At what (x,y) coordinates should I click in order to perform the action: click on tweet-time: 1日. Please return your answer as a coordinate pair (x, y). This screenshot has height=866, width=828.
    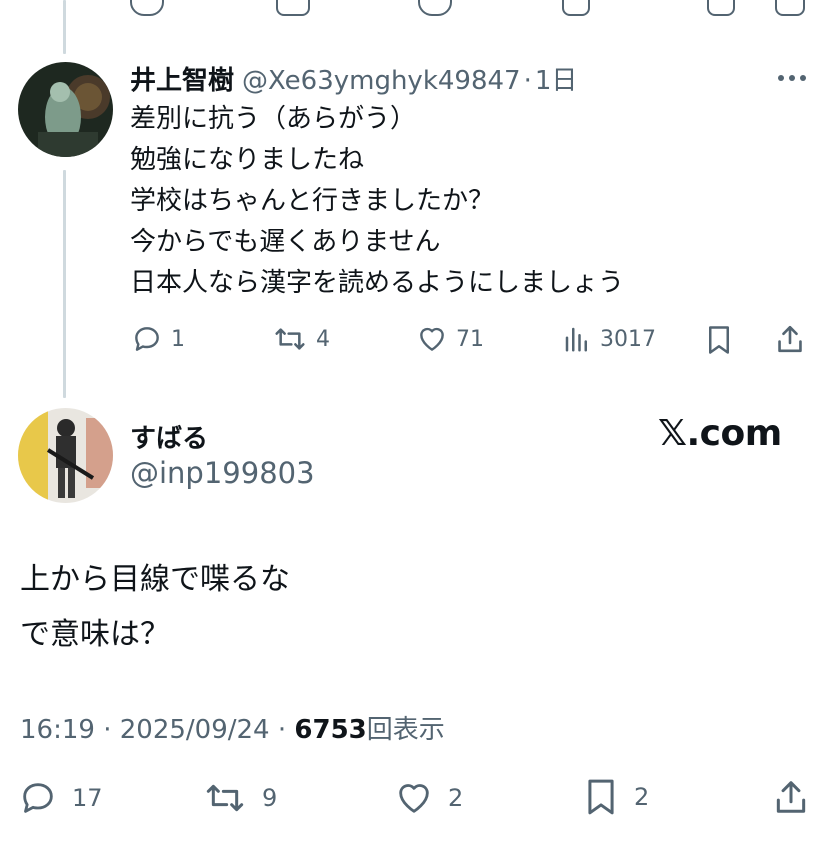
    Looking at the image, I should click on (556, 78).